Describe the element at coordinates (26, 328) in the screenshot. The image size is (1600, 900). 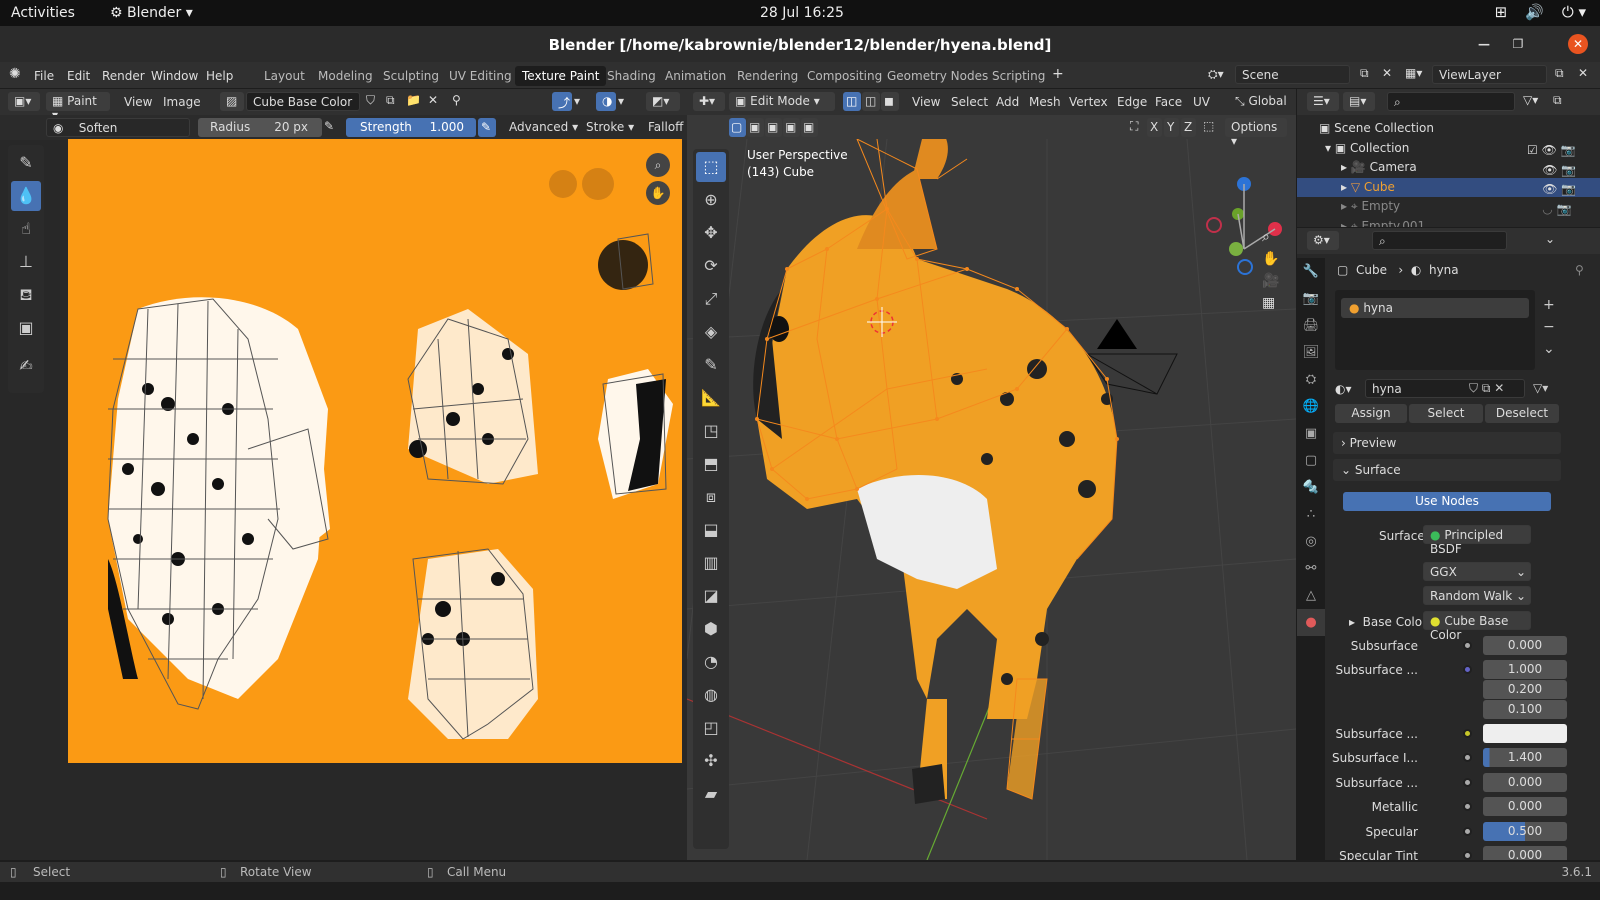
I see `mask-tool-icon: ▣` at that location.